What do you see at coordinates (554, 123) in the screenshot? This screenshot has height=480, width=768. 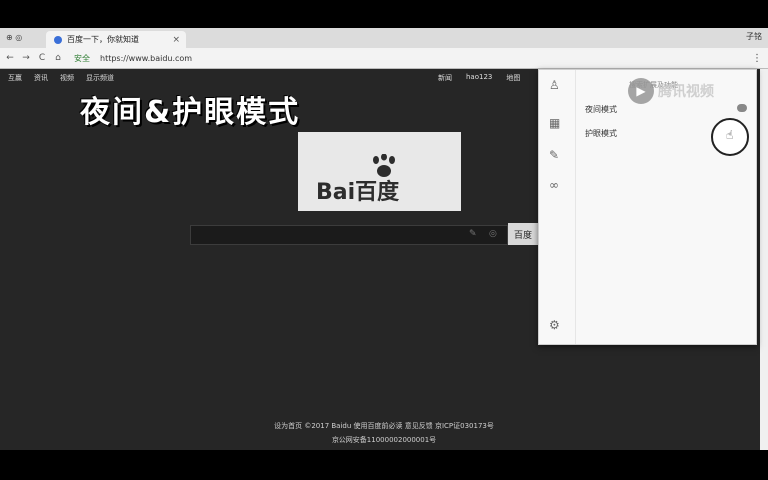 I see `grid-icon: ▦` at bounding box center [554, 123].